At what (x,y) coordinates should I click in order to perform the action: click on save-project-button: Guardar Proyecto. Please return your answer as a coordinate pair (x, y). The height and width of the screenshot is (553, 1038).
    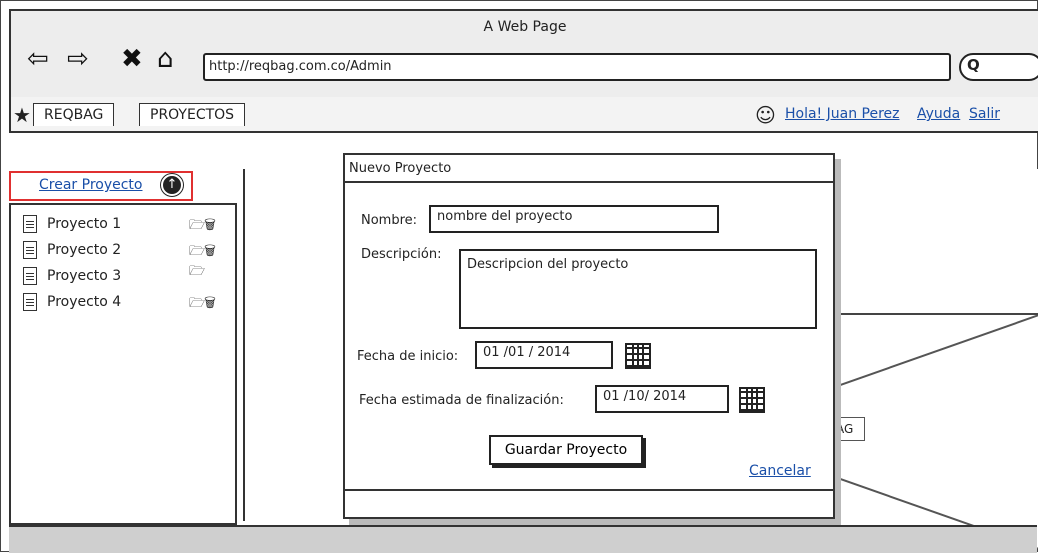
    Looking at the image, I should click on (566, 450).